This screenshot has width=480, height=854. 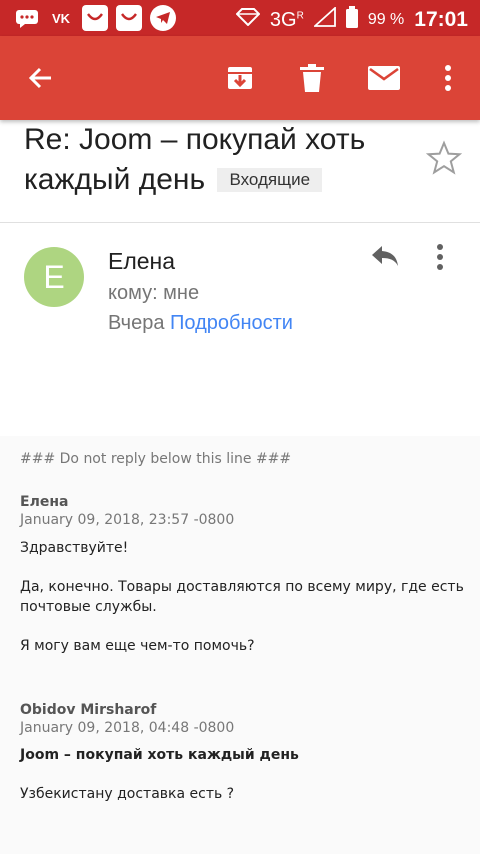 I want to click on mark-unread-button, so click(x=384, y=78).